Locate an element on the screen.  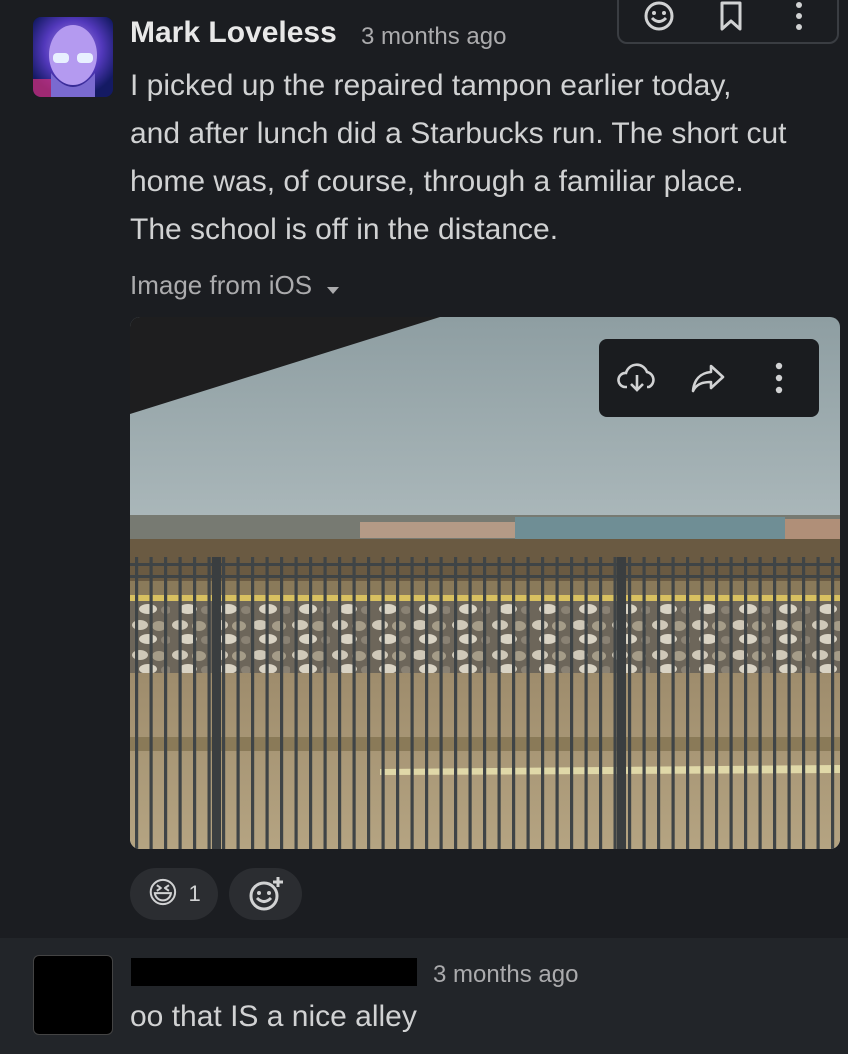
more-icon is located at coordinates (779, 378).